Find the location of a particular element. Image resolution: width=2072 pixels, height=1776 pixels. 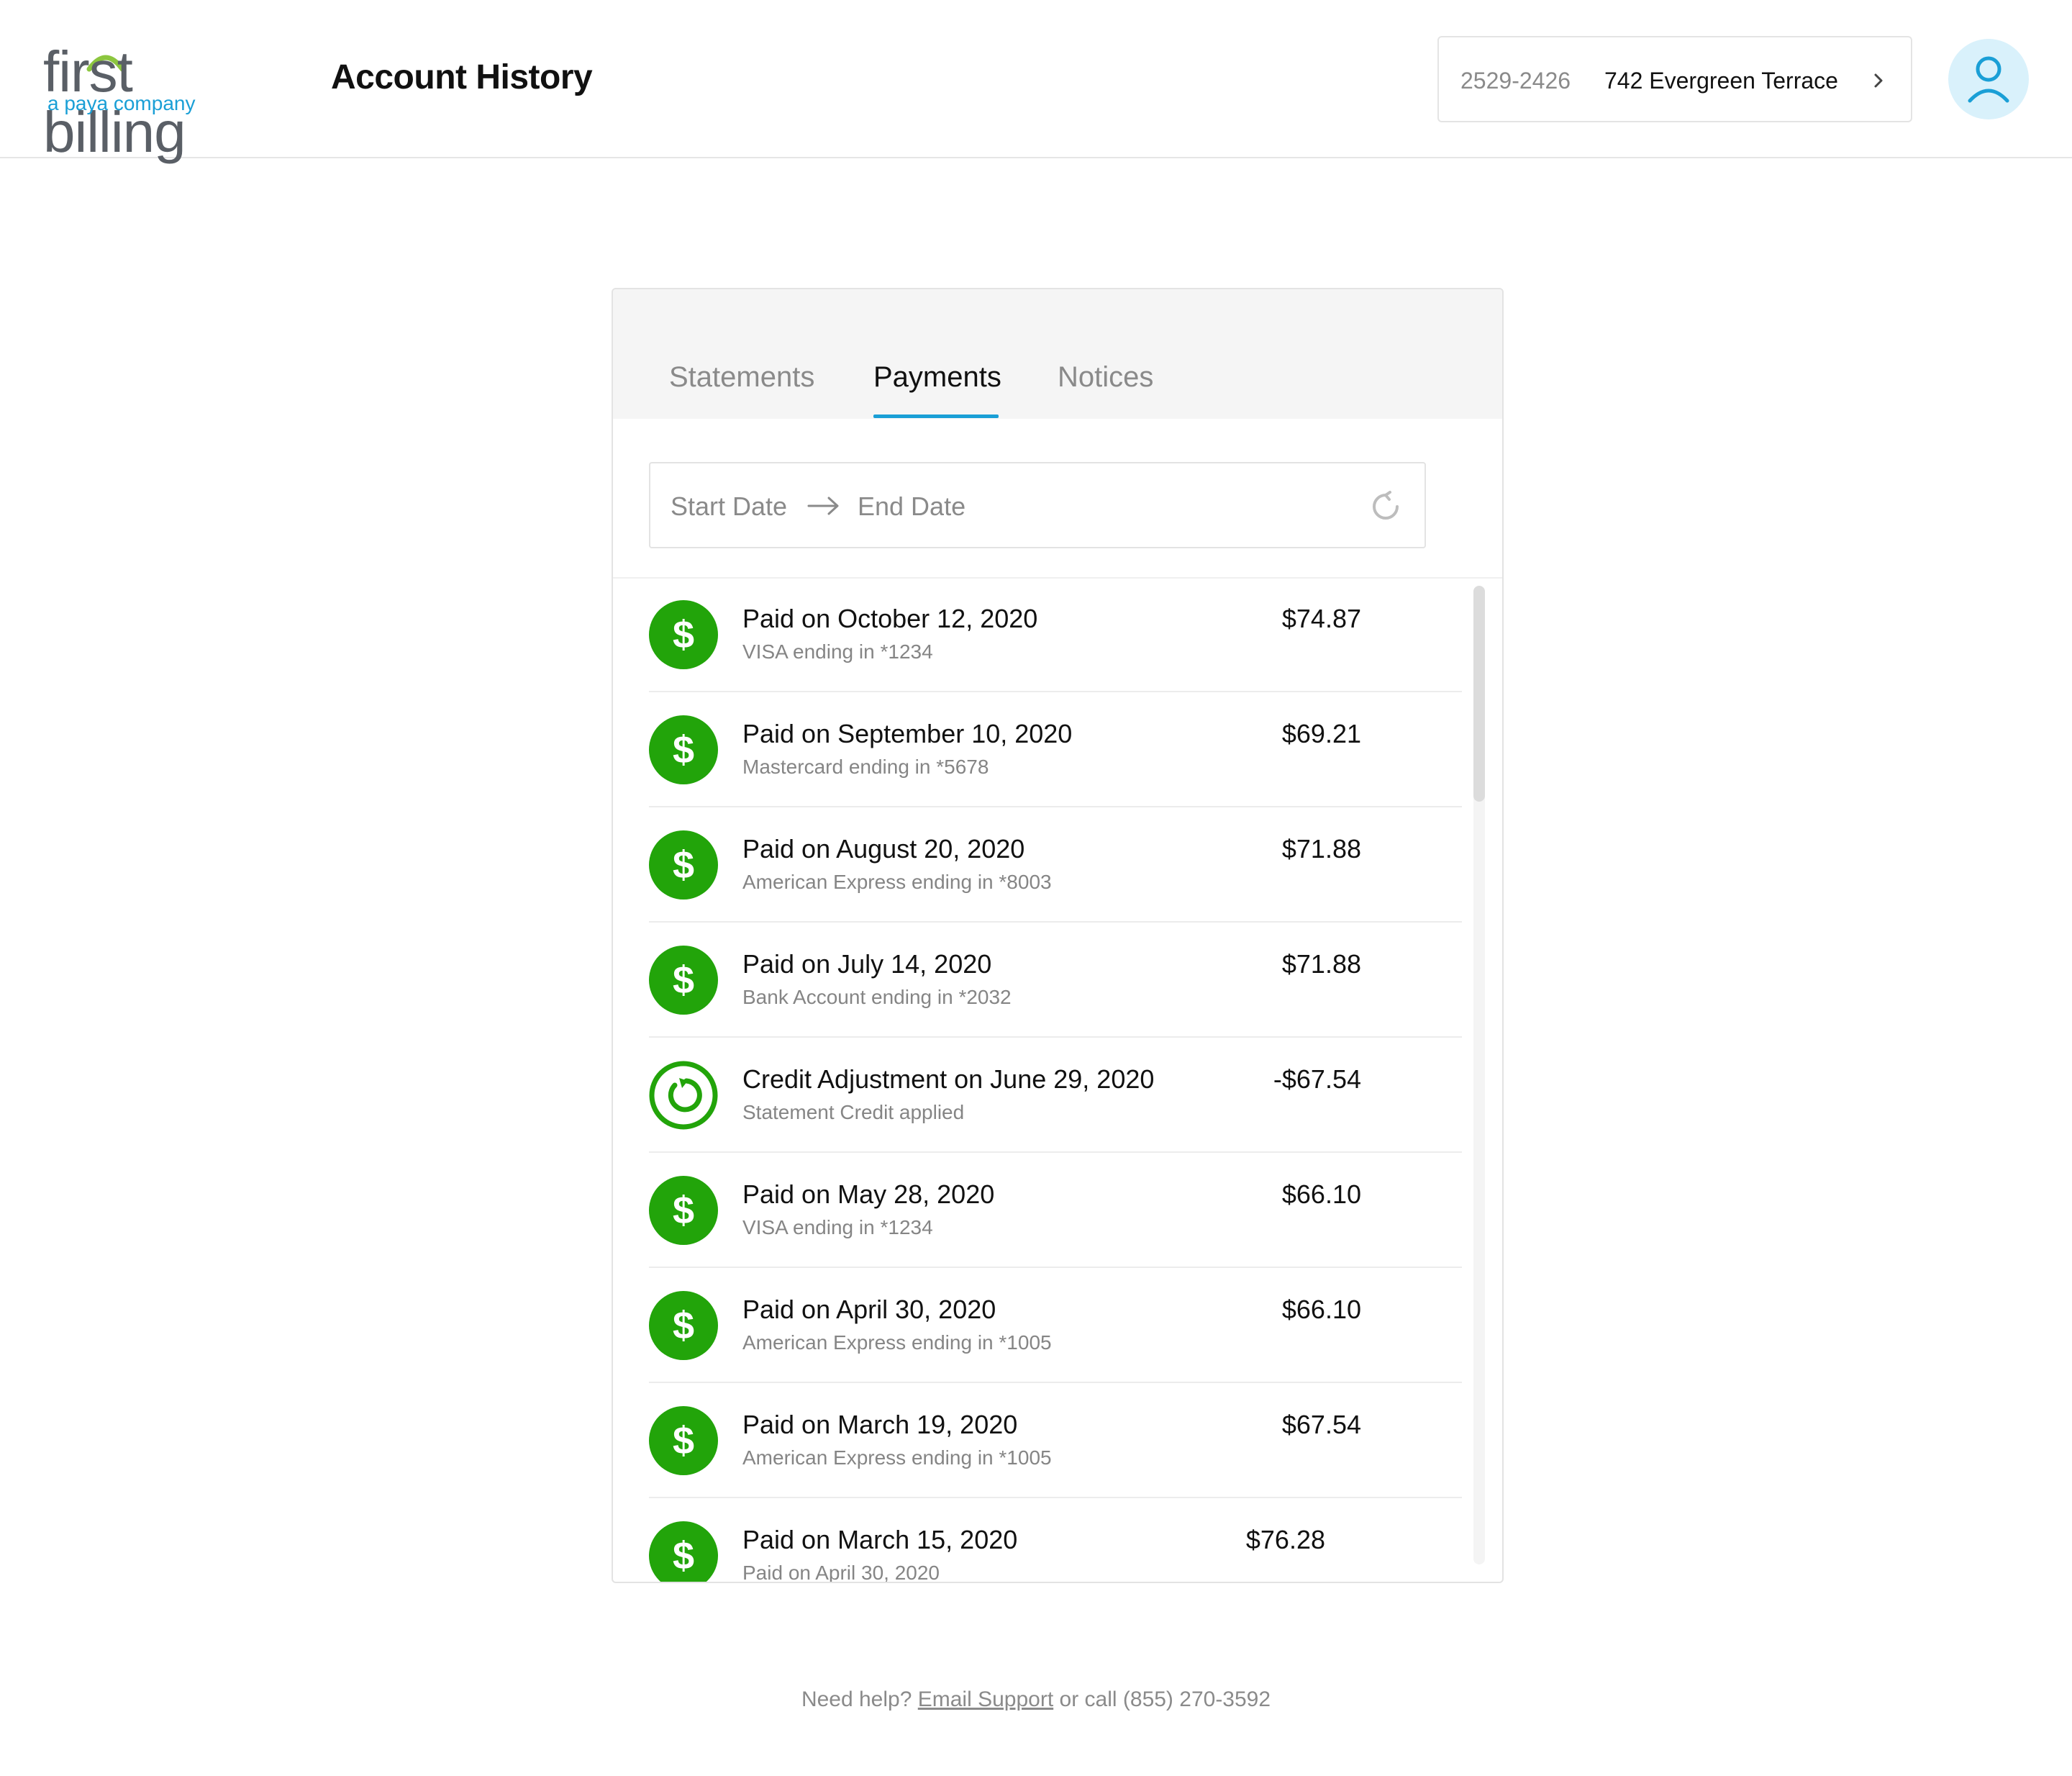

tab-payments: Payments is located at coordinates (937, 377).